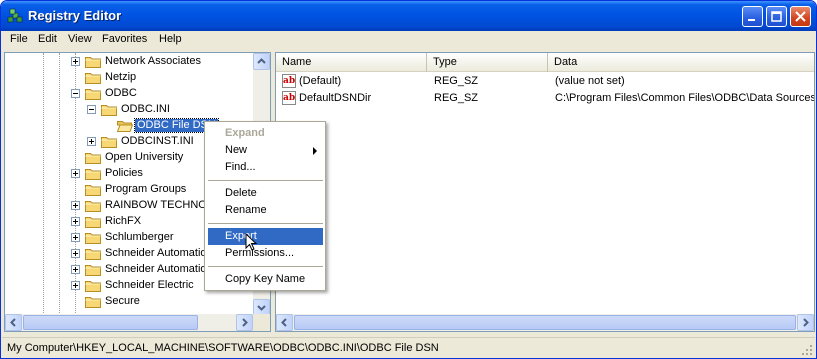 This screenshot has height=359, width=817. I want to click on close-button, so click(800, 16).